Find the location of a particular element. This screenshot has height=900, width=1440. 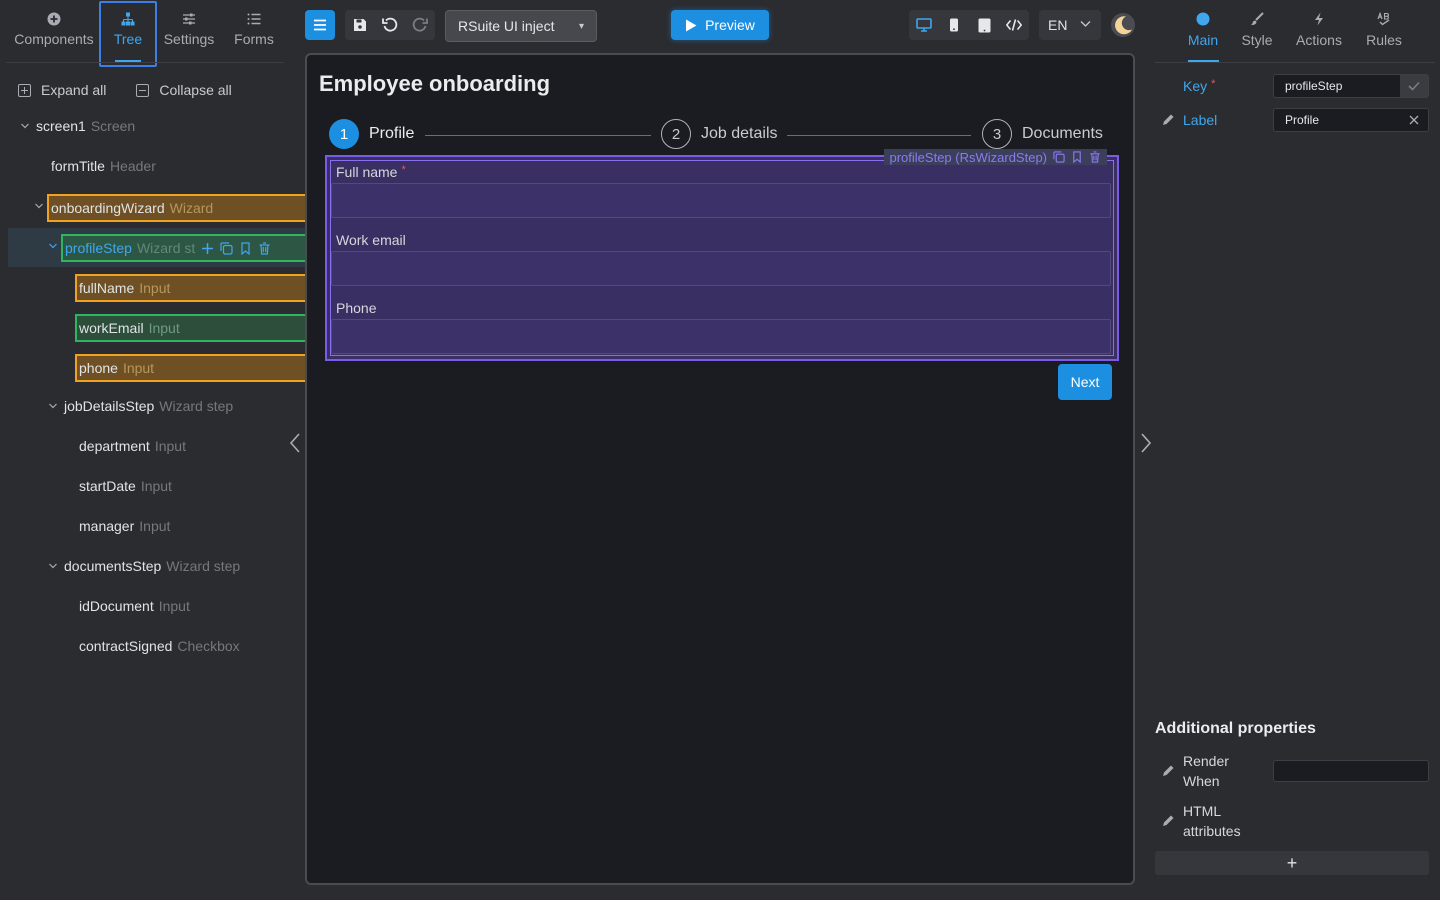

full-name-input is located at coordinates (721, 200).